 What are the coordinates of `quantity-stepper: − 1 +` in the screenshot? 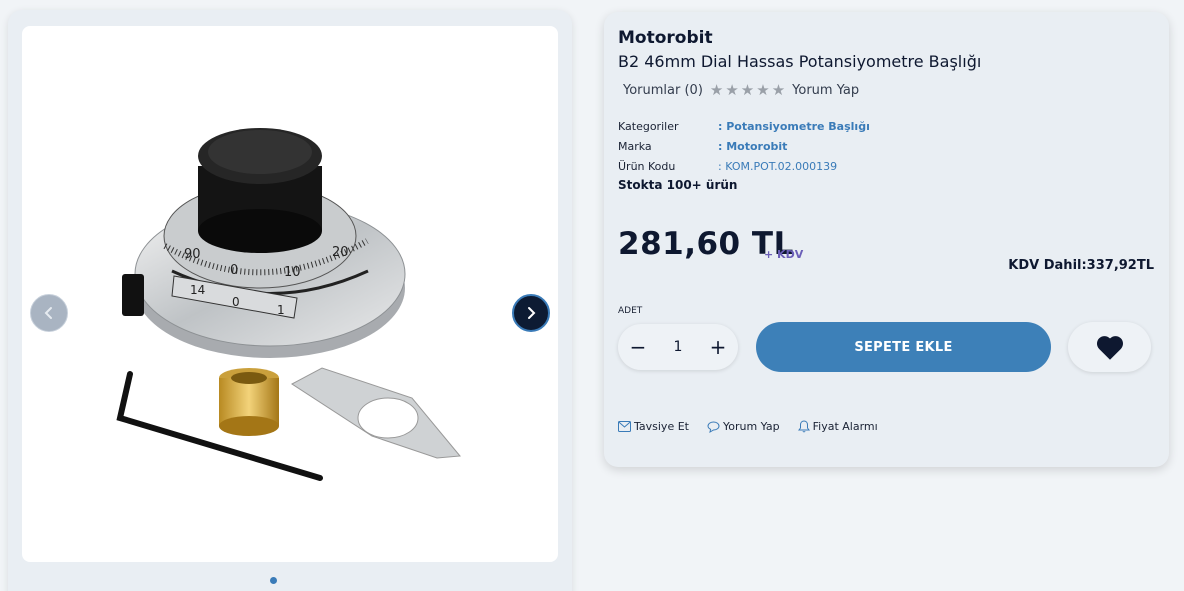 It's located at (678, 347).